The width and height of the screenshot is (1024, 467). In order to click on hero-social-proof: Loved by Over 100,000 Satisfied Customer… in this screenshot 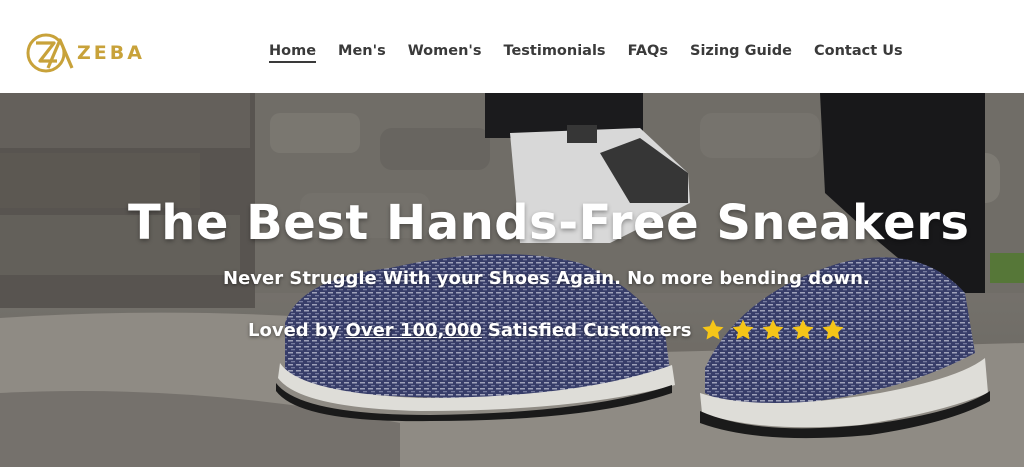, I will do `click(549, 330)`.